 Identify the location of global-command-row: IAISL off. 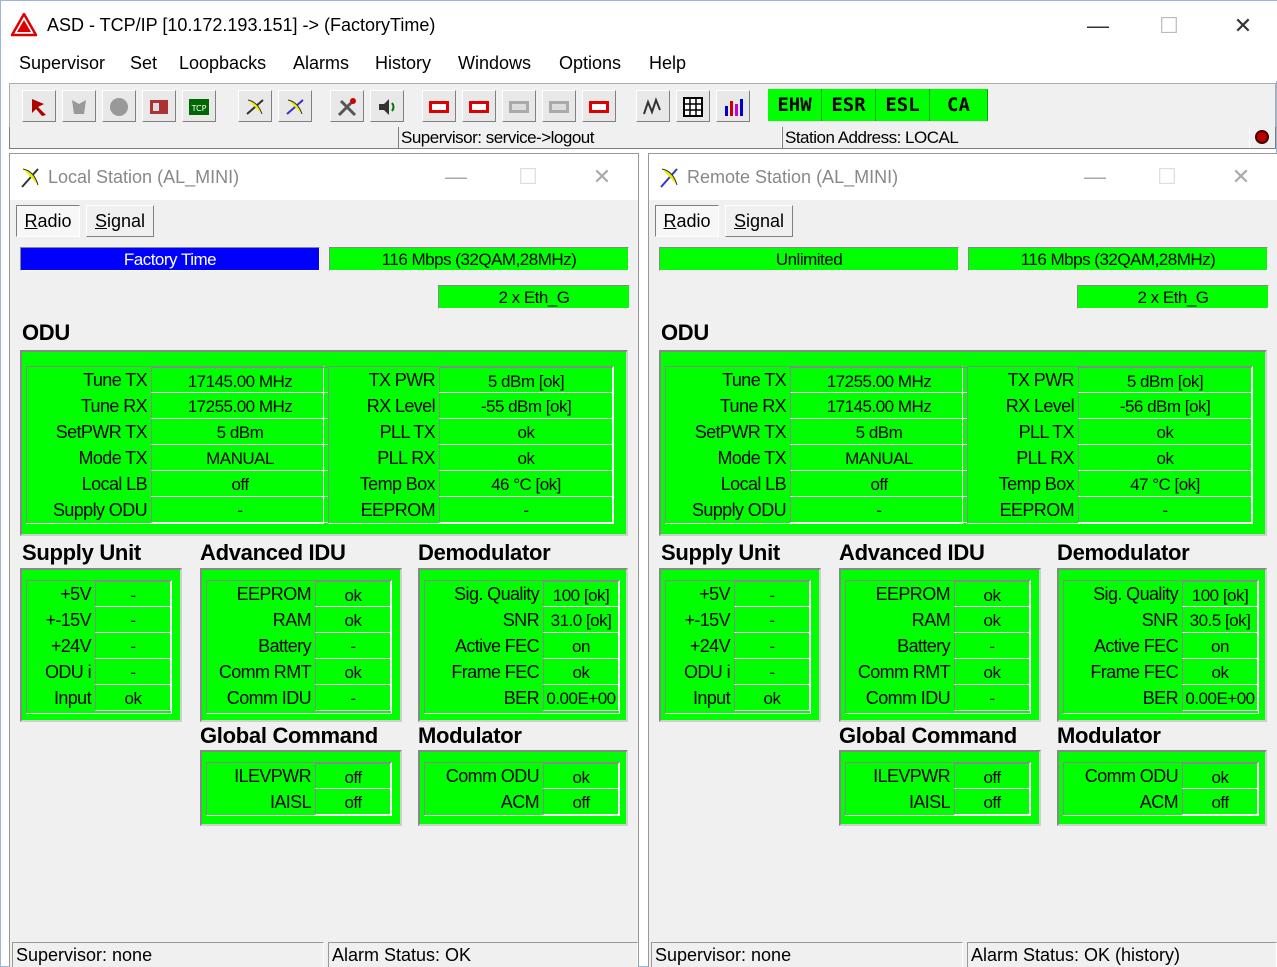
(938, 802).